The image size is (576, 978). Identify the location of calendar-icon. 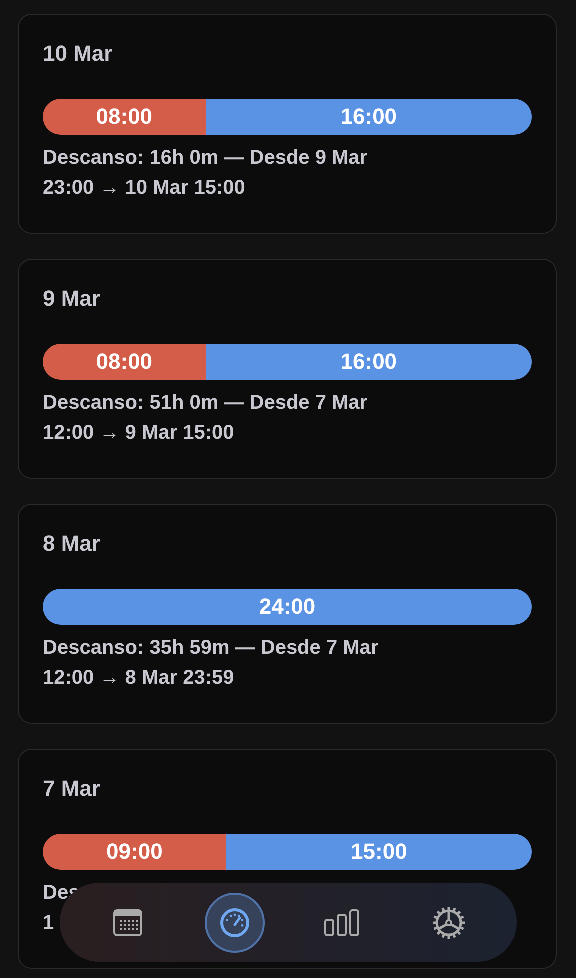
(127, 922).